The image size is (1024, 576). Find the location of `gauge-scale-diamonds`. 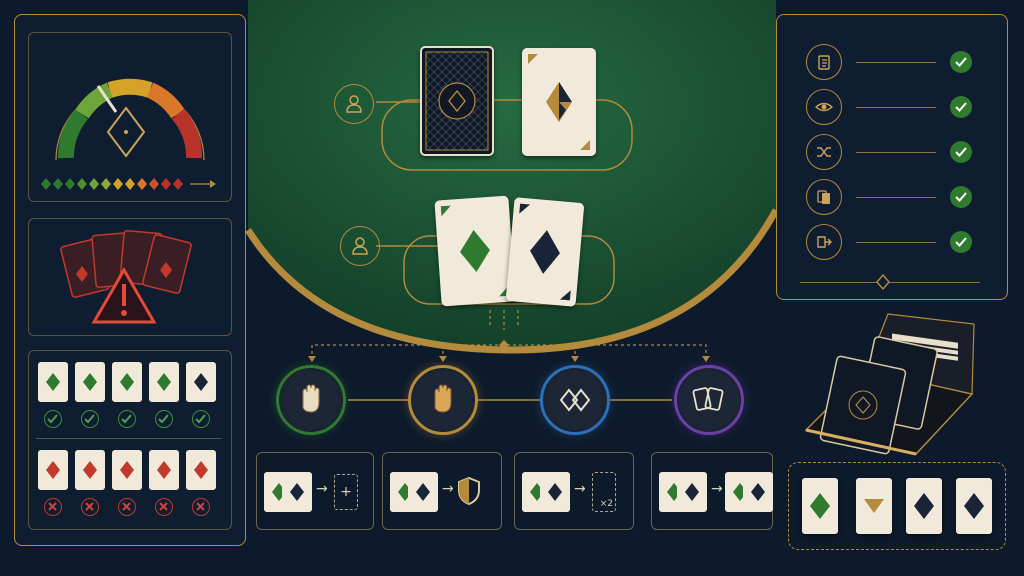

gauge-scale-diamonds is located at coordinates (128, 184).